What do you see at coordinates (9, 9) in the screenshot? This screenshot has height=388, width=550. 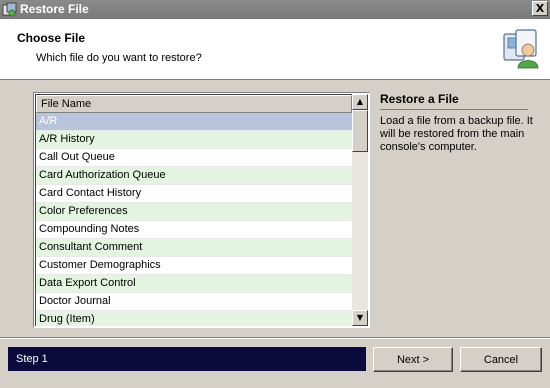 I see `restore-file-icon` at bounding box center [9, 9].